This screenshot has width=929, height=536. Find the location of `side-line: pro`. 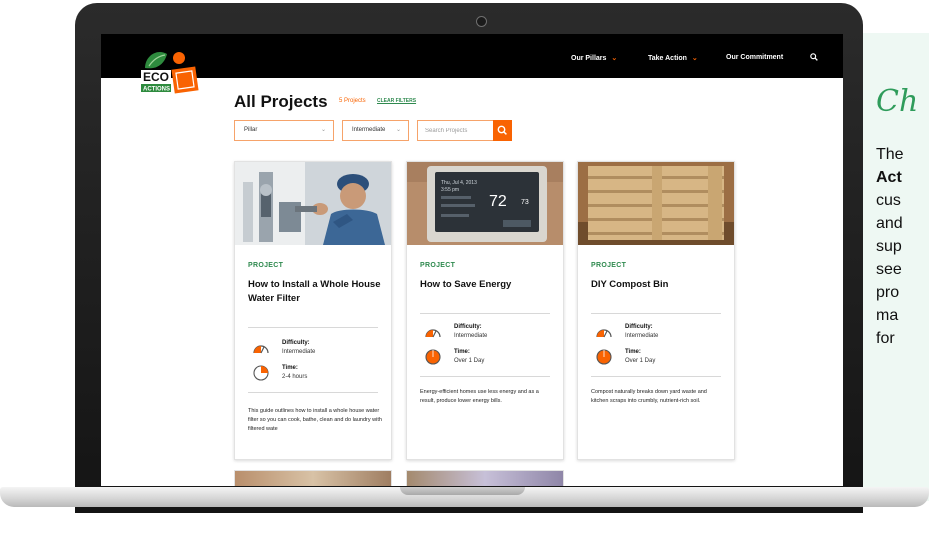

side-line: pro is located at coordinates (888, 292).